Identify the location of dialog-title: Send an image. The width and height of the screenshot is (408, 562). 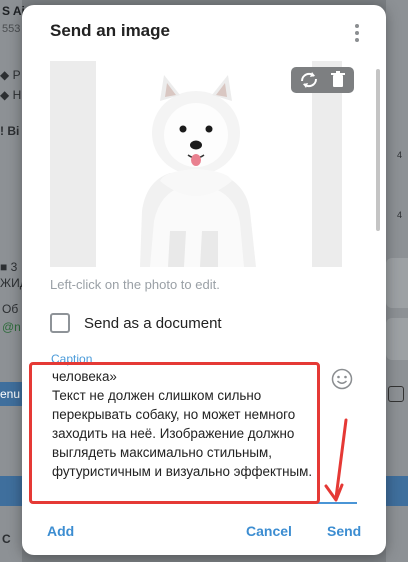
(110, 30).